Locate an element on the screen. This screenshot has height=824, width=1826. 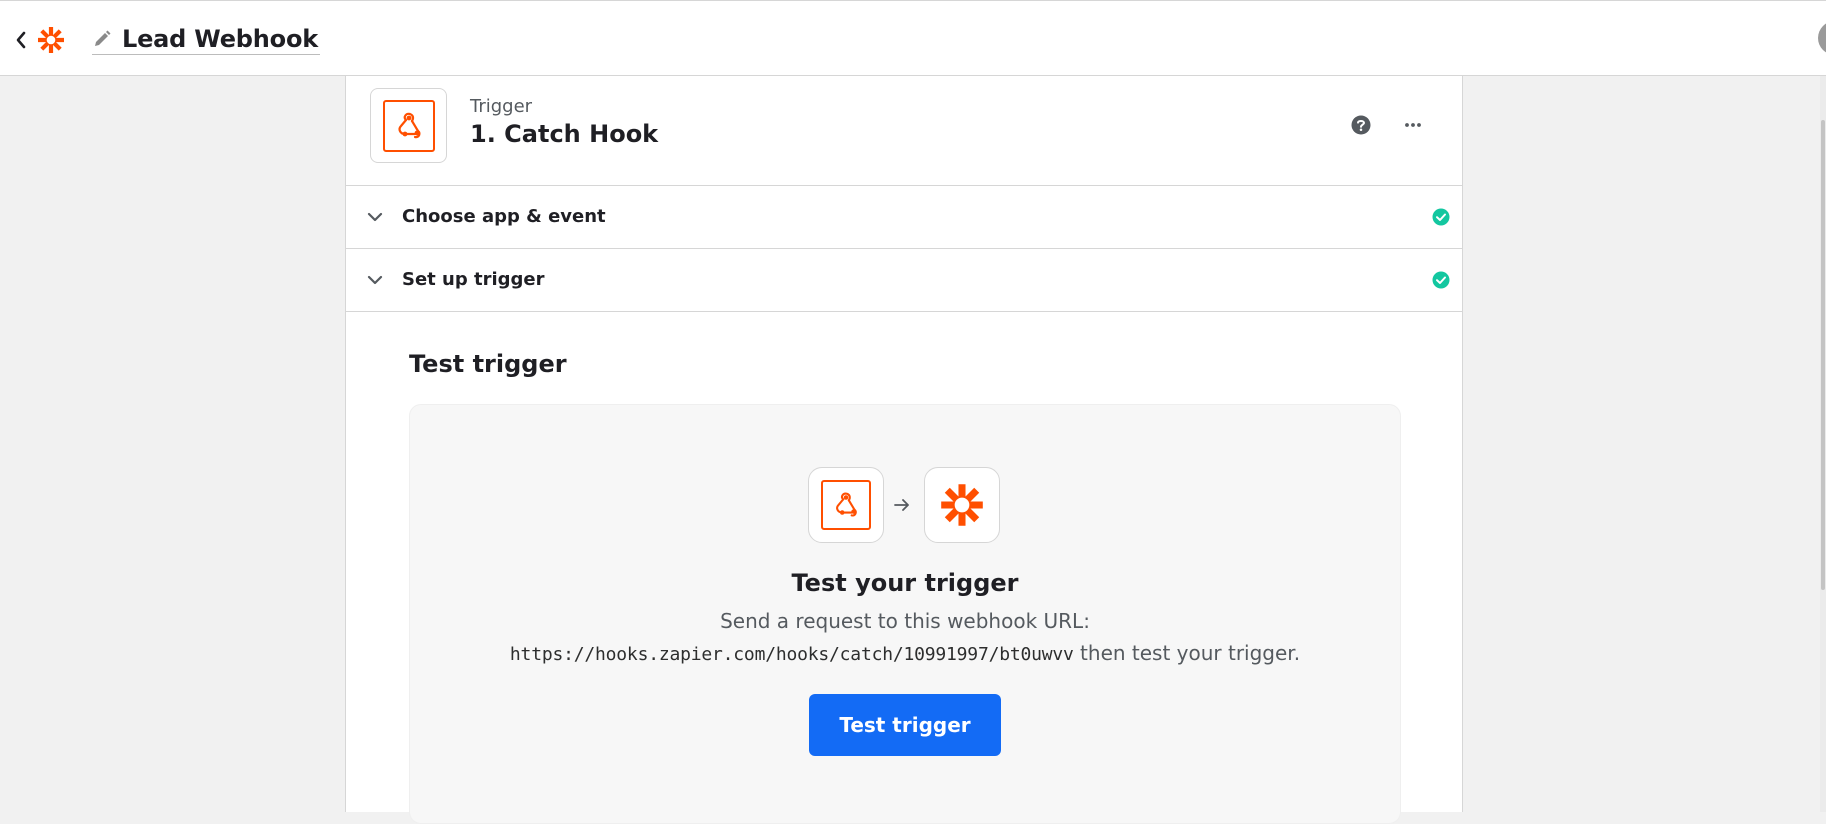
help-circle-icon is located at coordinates (1361, 125).